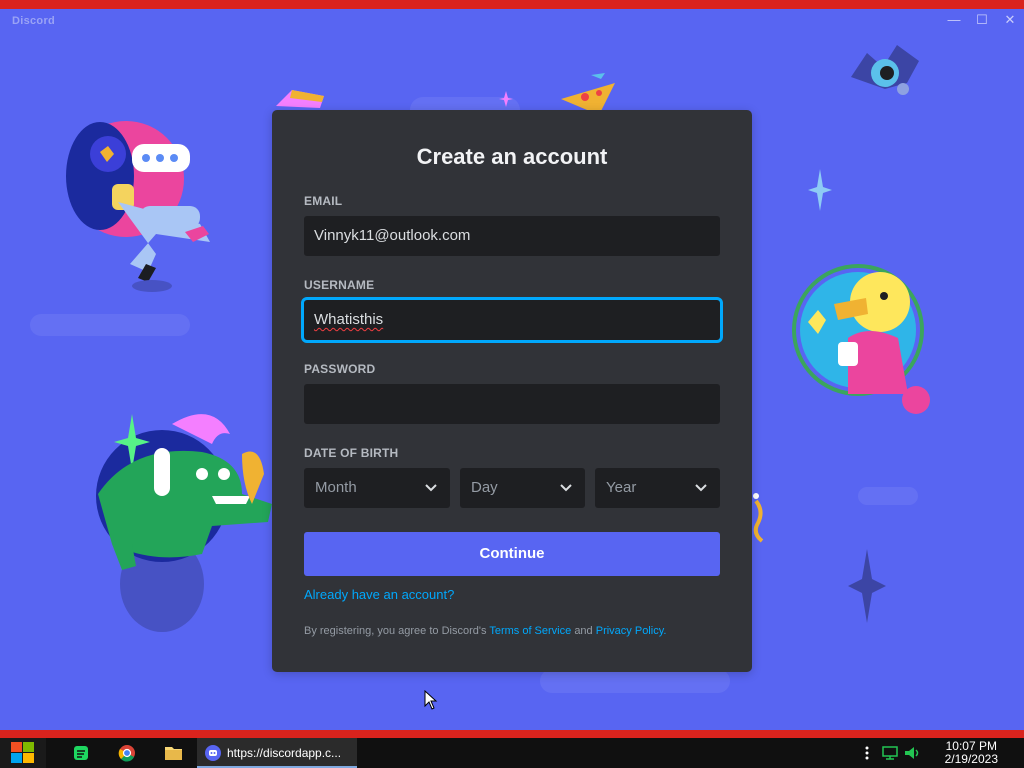  What do you see at coordinates (890, 753) in the screenshot?
I see `network-icon` at bounding box center [890, 753].